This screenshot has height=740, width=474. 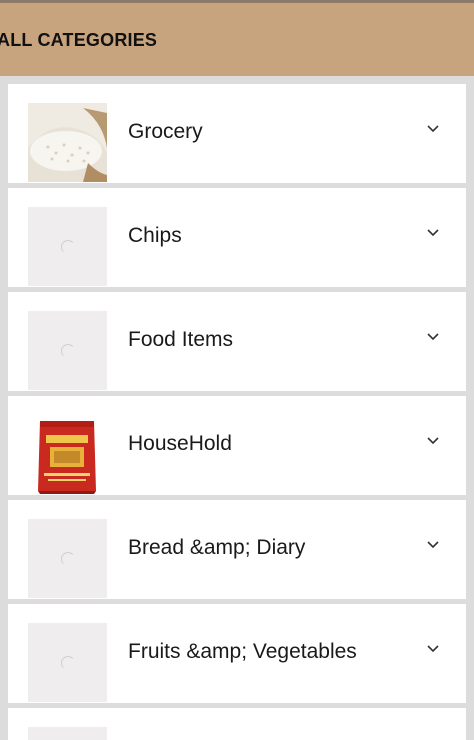 I want to click on category-label: Grocery, so click(x=165, y=131).